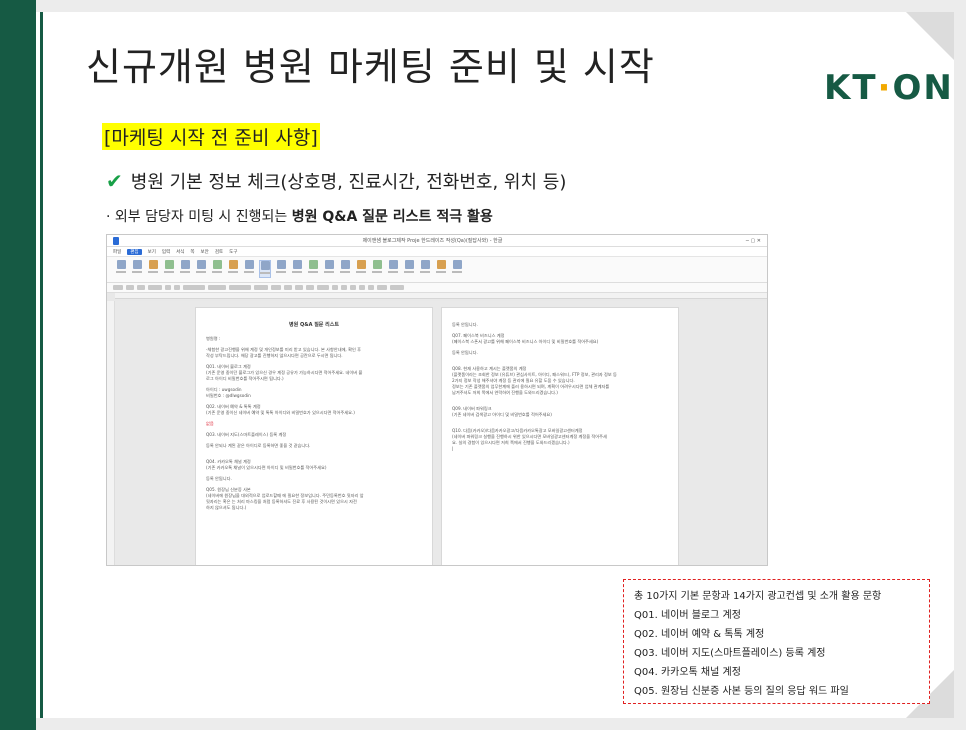  I want to click on checkmark-icon: ✔, so click(114, 181).